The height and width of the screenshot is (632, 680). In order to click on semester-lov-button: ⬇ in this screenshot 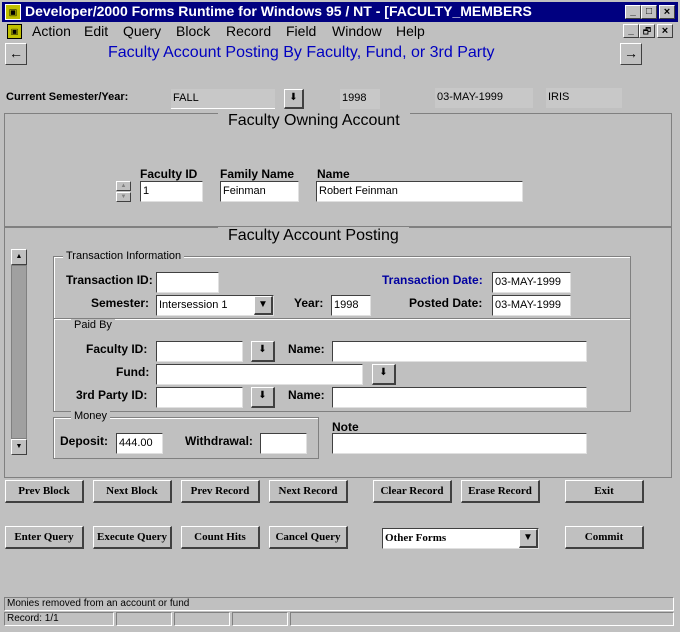, I will do `click(294, 99)`.